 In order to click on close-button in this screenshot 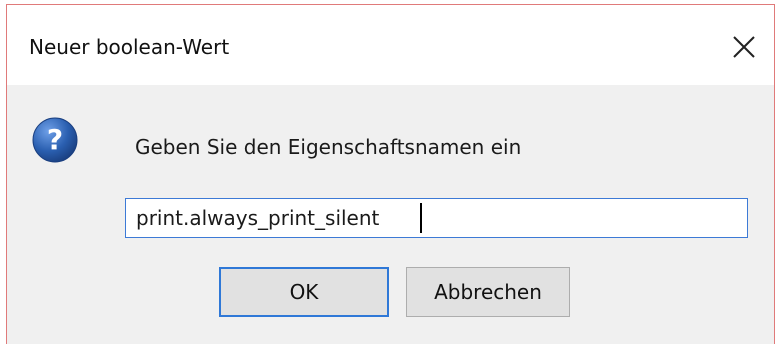, I will do `click(744, 47)`.